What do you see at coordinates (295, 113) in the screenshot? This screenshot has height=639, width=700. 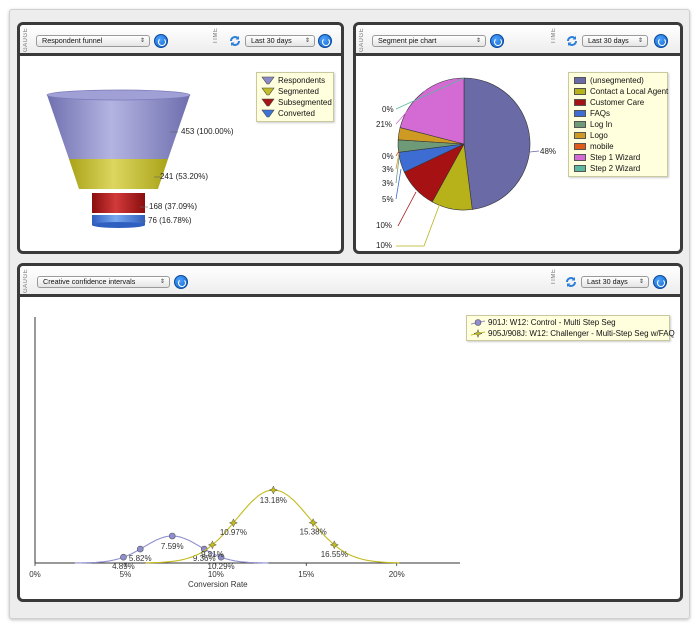 I see `legend-item: Converted` at bounding box center [295, 113].